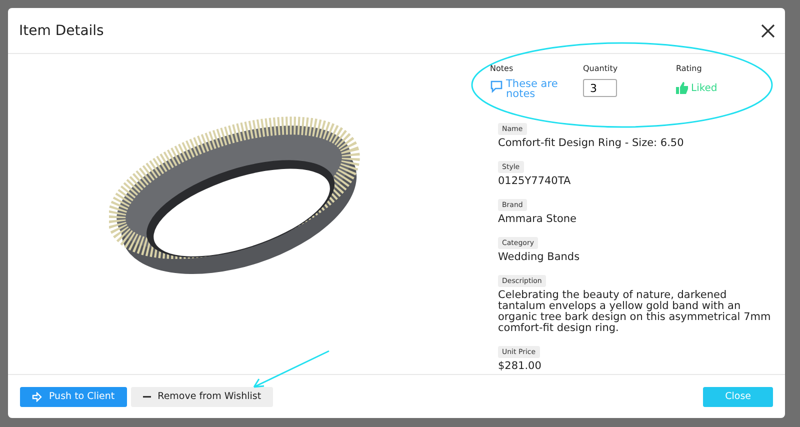 The height and width of the screenshot is (427, 800). Describe the element at coordinates (37, 397) in the screenshot. I see `arrow-right-icon` at that location.